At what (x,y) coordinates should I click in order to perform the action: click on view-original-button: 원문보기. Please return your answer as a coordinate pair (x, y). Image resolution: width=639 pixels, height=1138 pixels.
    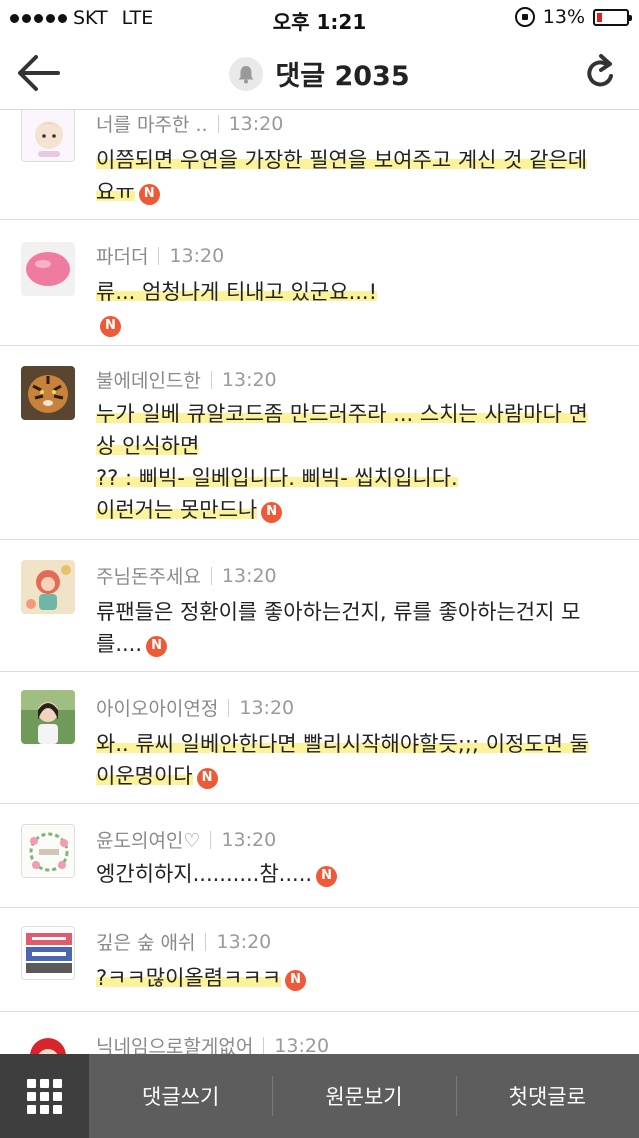
    Looking at the image, I should click on (363, 1096).